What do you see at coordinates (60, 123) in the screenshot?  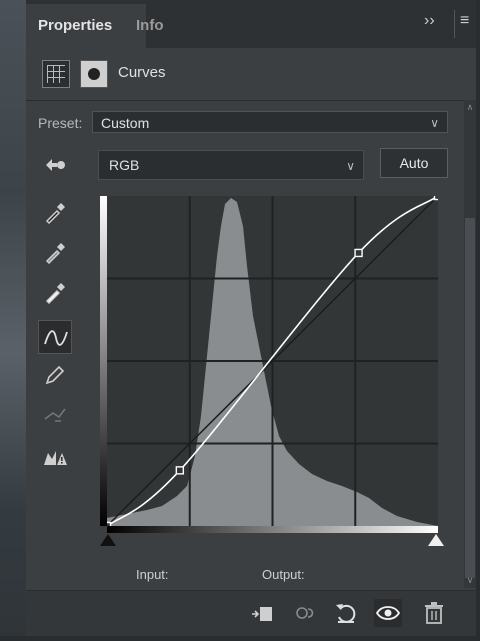 I see `preset-label: Preset:` at bounding box center [60, 123].